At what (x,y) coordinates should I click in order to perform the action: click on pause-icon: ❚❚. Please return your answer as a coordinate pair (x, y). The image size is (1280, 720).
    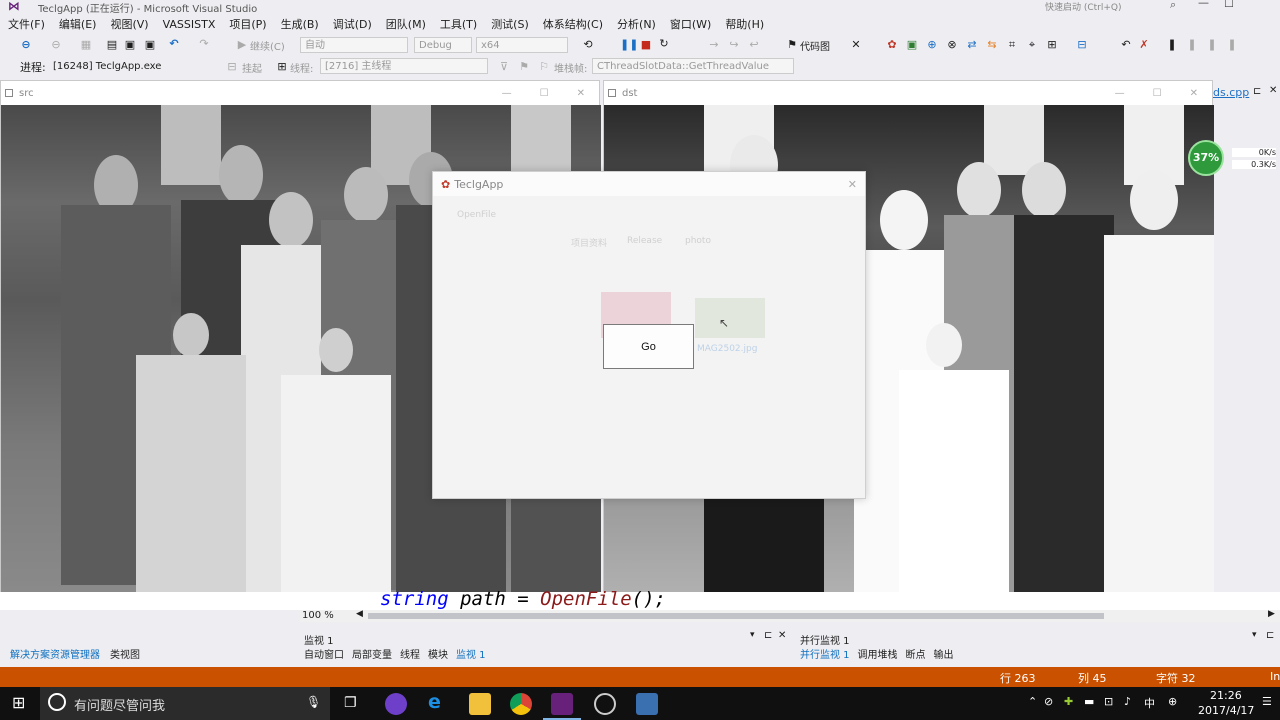
    Looking at the image, I should click on (629, 45).